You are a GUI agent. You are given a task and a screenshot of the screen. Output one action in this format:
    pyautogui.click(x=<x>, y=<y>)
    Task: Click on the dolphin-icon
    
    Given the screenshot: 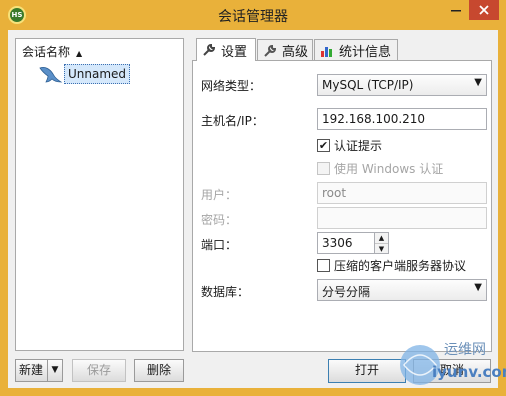 What is the action you would take?
    pyautogui.click(x=51, y=74)
    